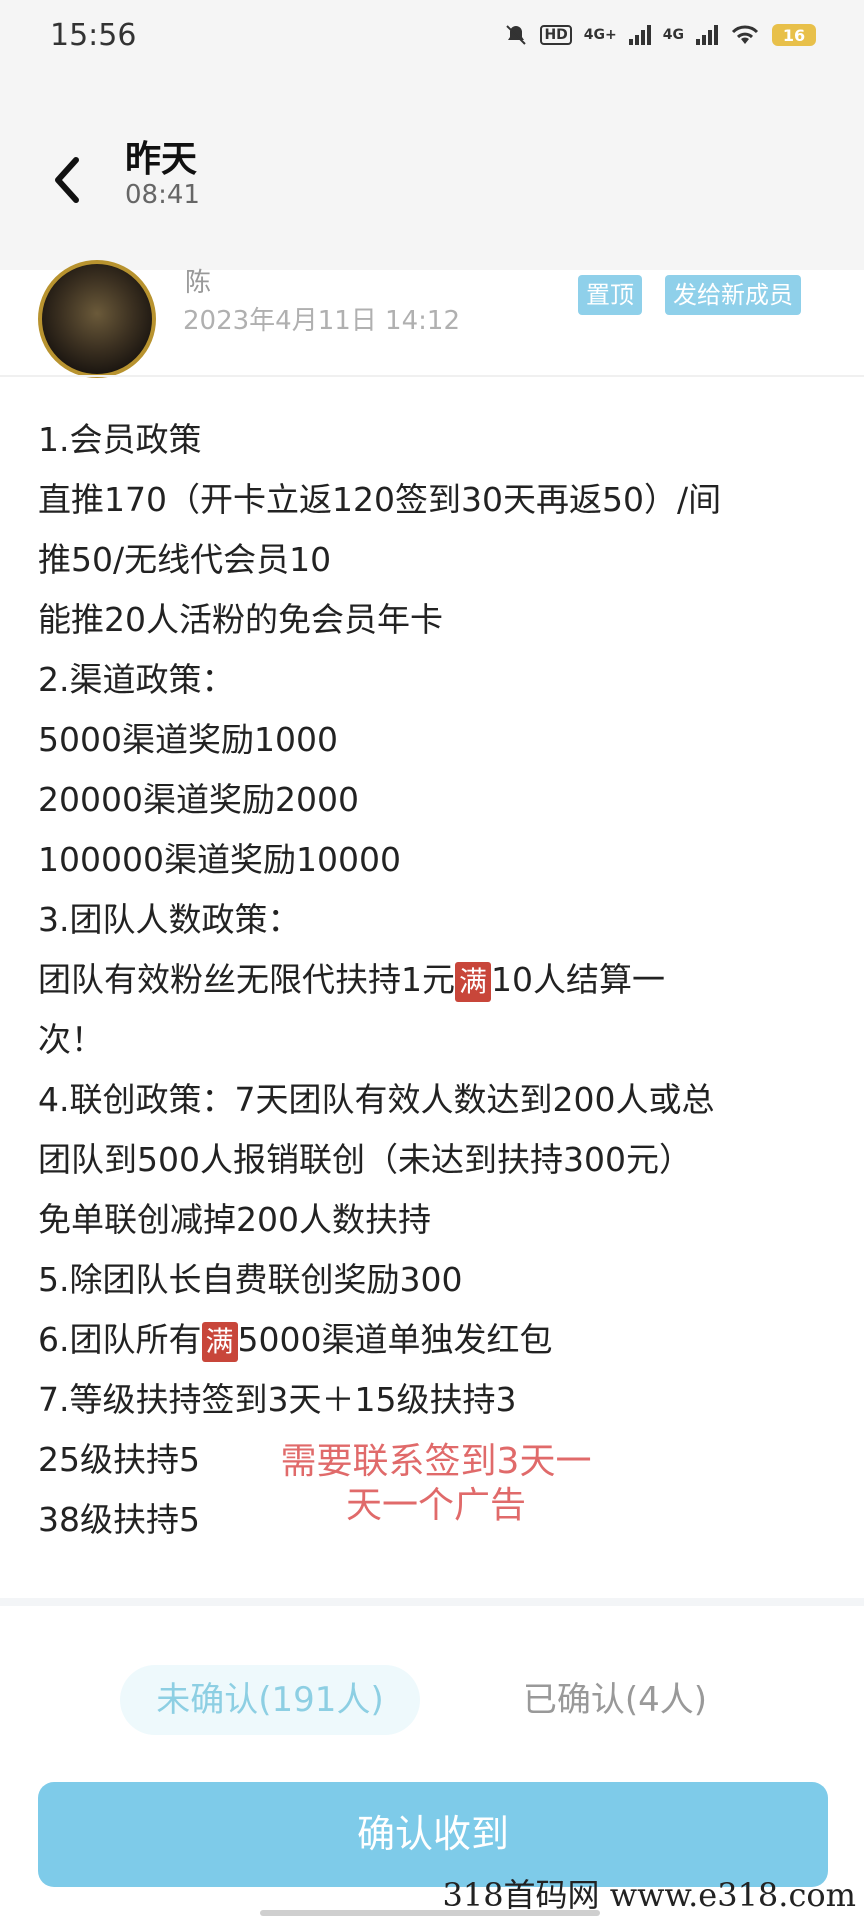 This screenshot has height=1920, width=864. What do you see at coordinates (240, 619) in the screenshot?
I see `content-line: 能推20人活粉的免会员年卡` at bounding box center [240, 619].